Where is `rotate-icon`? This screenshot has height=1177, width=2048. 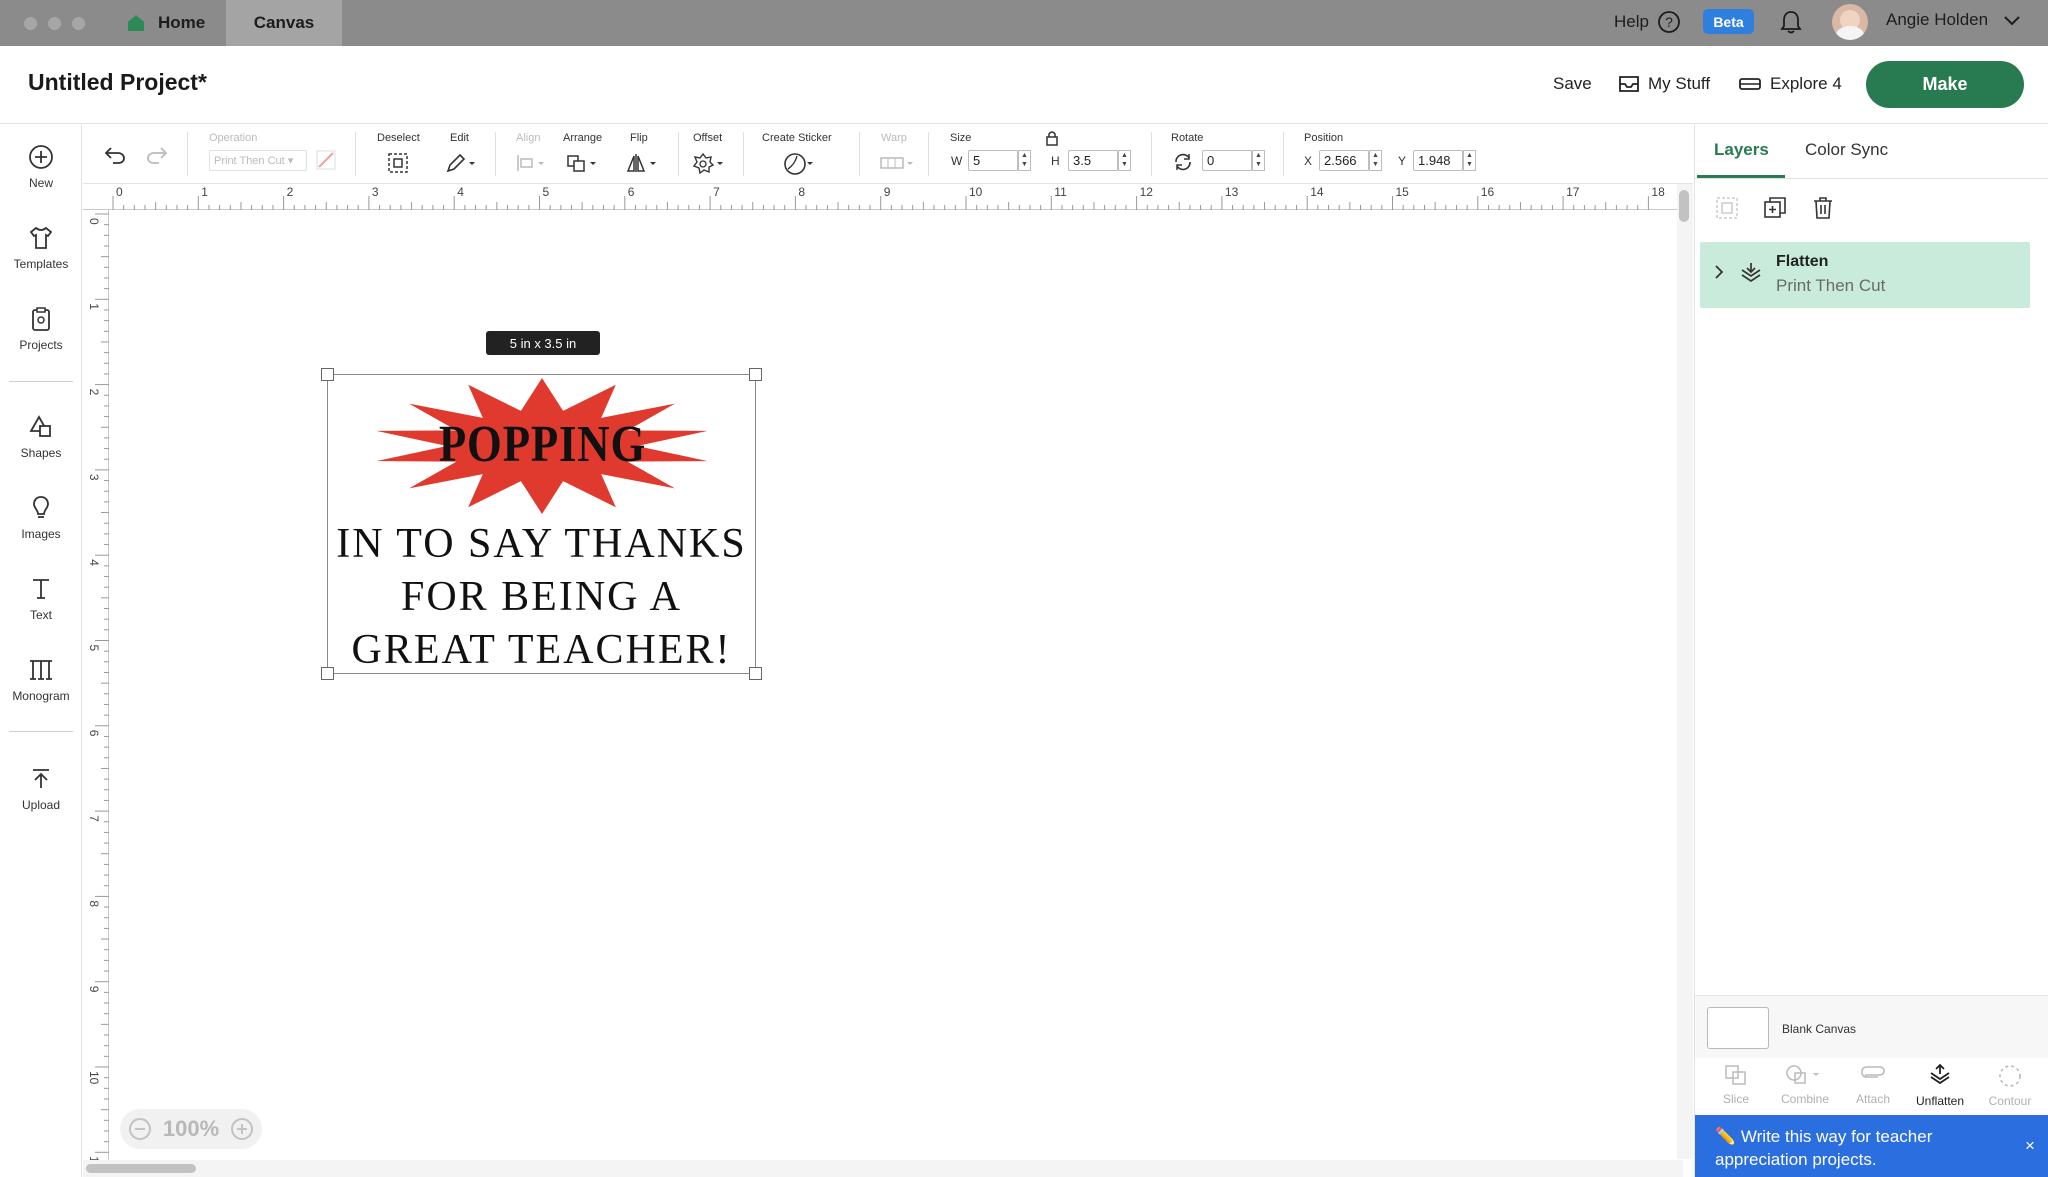 rotate-icon is located at coordinates (1183, 162).